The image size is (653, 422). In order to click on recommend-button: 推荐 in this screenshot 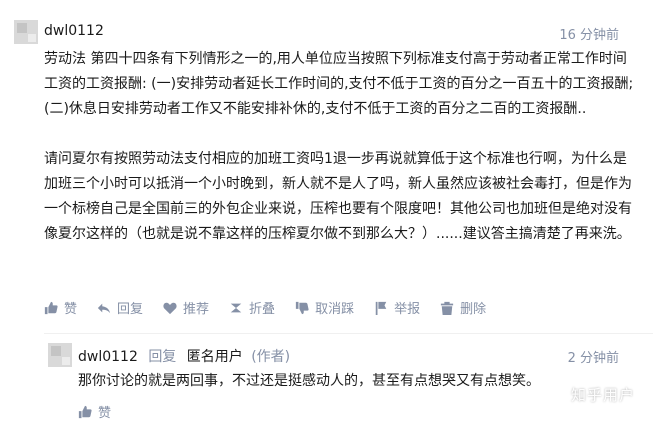, I will do `click(186, 307)`.